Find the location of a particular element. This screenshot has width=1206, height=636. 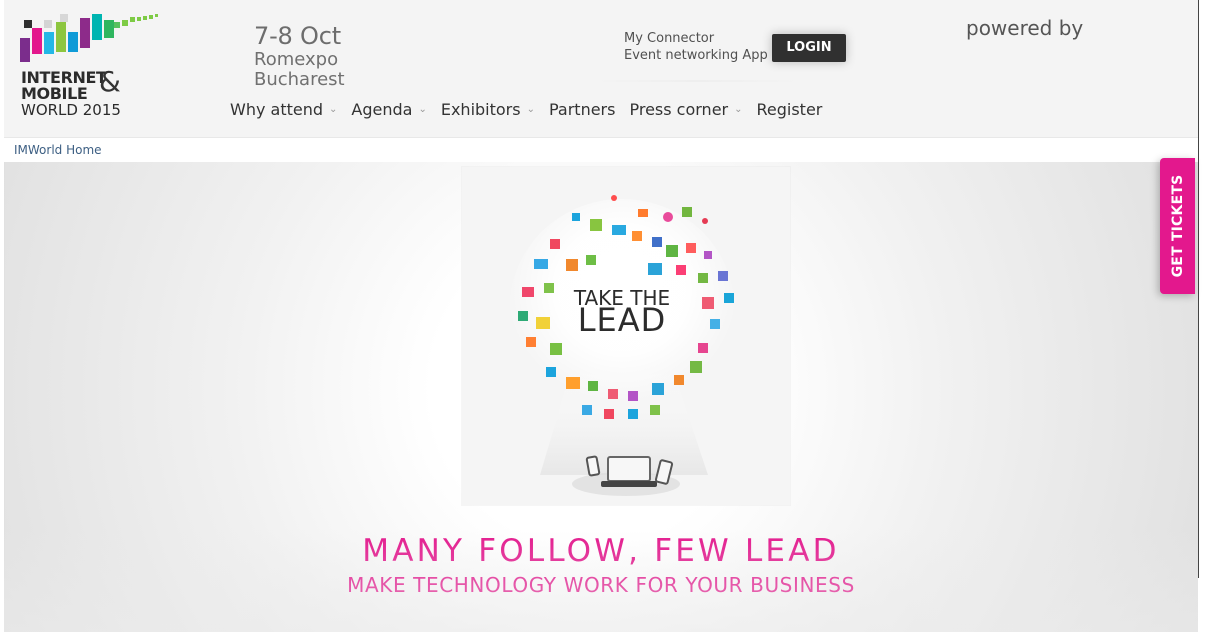

hero-illustration: TAKE THE LEAD is located at coordinates (626, 336).